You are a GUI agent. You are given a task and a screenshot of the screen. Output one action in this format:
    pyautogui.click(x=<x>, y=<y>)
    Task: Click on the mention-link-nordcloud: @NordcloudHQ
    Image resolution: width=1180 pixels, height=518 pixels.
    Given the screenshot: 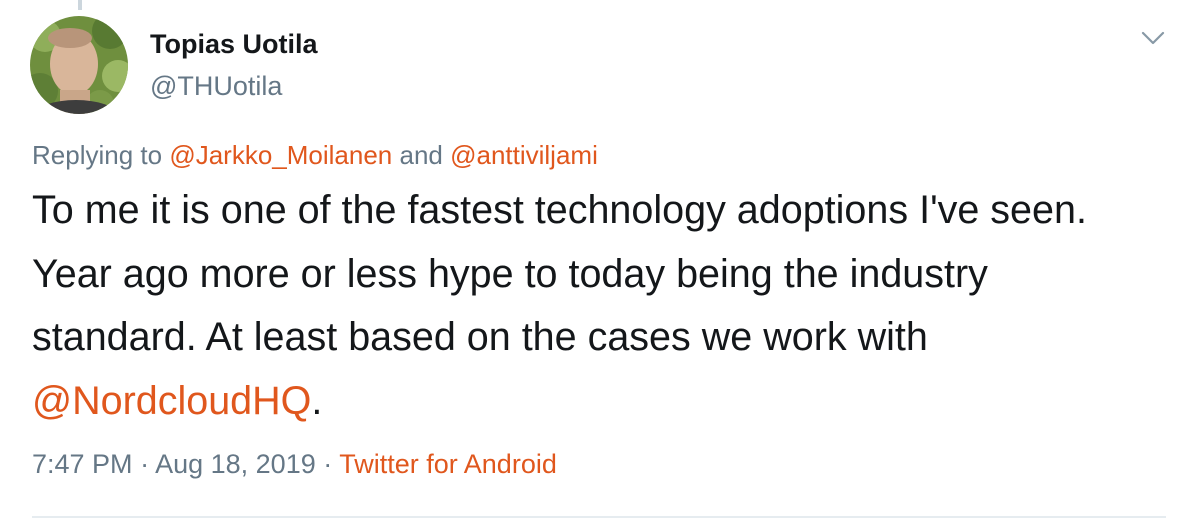 What is the action you would take?
    pyautogui.click(x=171, y=401)
    